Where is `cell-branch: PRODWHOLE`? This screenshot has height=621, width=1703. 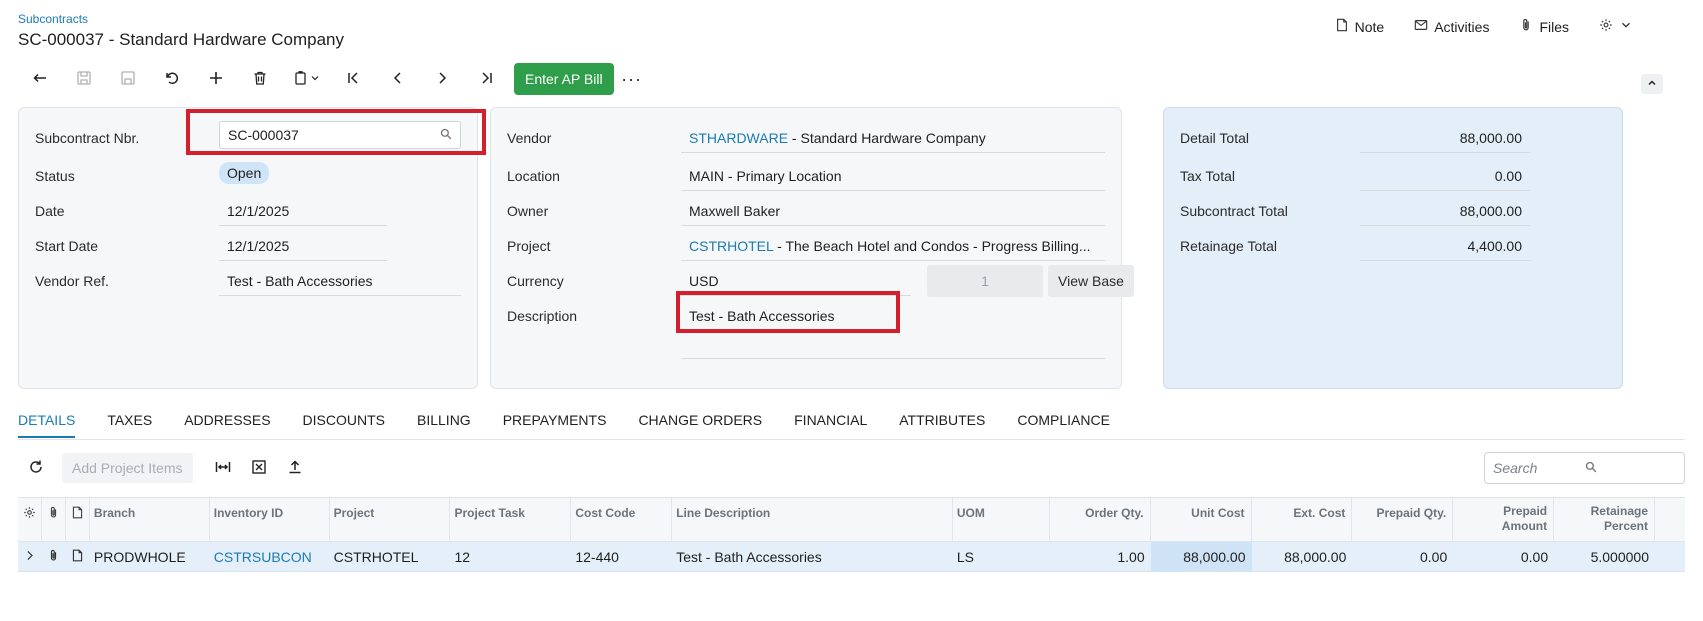 cell-branch: PRODWHOLE is located at coordinates (150, 556).